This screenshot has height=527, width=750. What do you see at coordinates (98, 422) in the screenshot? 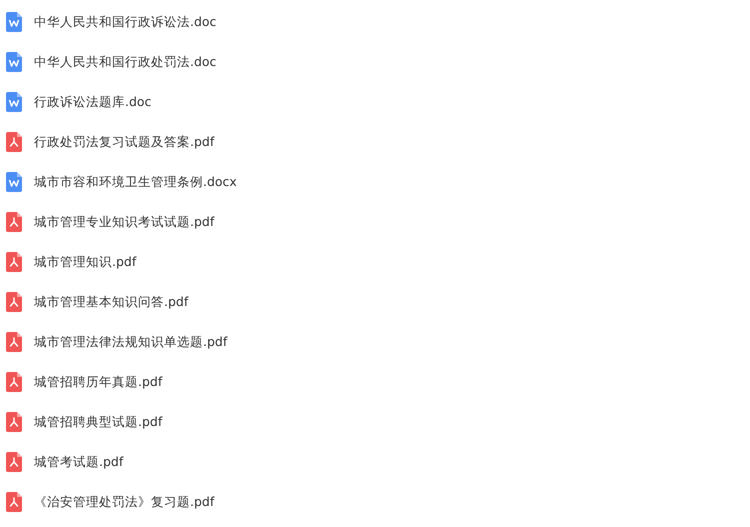
I see `file-name: 城管招聘典型试题.pdf` at bounding box center [98, 422].